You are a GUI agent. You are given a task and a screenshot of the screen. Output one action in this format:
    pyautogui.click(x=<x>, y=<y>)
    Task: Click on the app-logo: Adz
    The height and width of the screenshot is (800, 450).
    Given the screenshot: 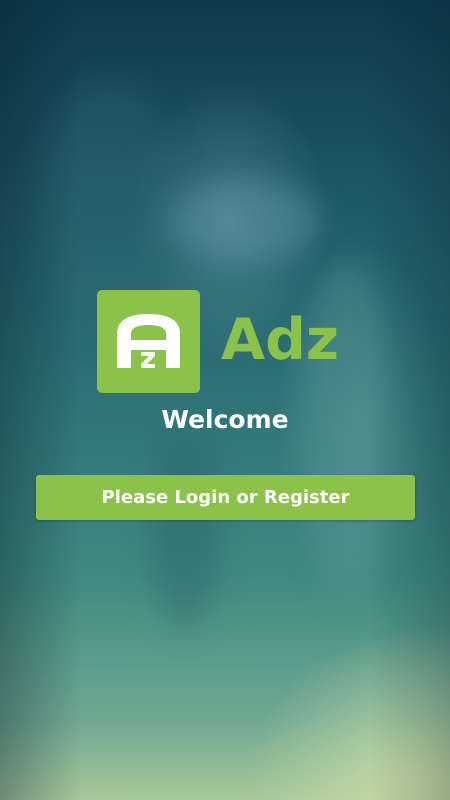 What is the action you would take?
    pyautogui.click(x=227, y=342)
    